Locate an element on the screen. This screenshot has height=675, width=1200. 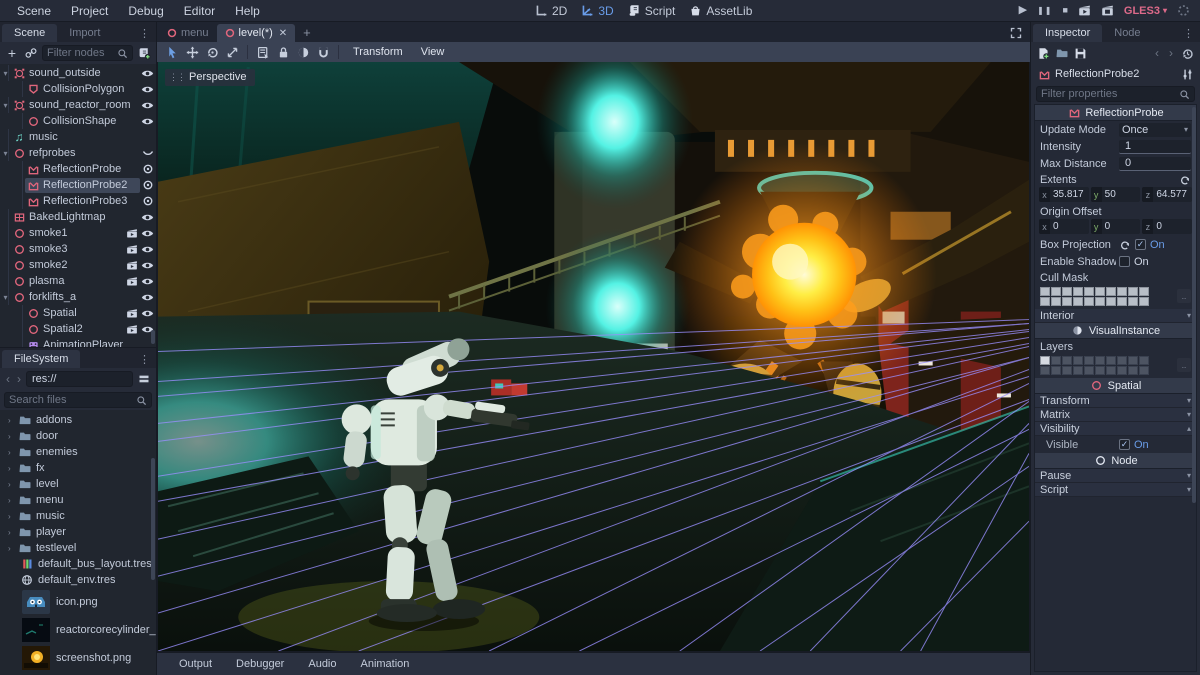
fs-folder-level: › level is located at coordinates (78, 484).